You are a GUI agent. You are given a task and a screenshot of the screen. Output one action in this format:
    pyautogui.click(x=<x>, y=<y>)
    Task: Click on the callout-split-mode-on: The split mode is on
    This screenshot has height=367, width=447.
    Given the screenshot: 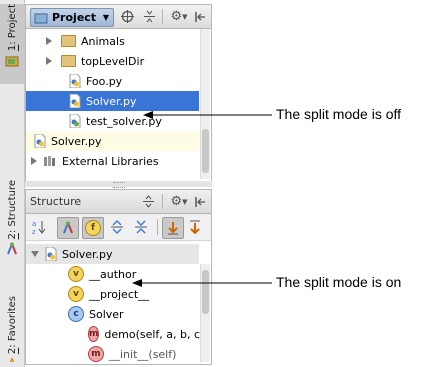 What is the action you would take?
    pyautogui.click(x=339, y=282)
    